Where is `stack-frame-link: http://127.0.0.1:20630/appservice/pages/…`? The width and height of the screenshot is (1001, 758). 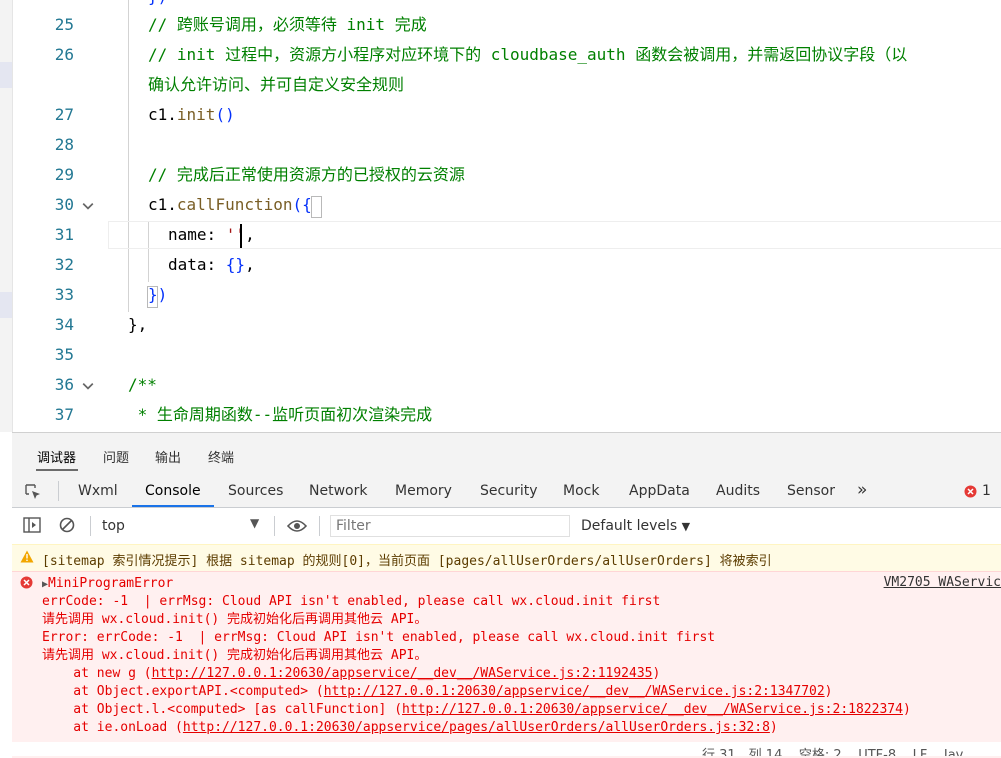
stack-frame-link: http://127.0.0.1:20630/appservice/pages/… is located at coordinates (476, 727).